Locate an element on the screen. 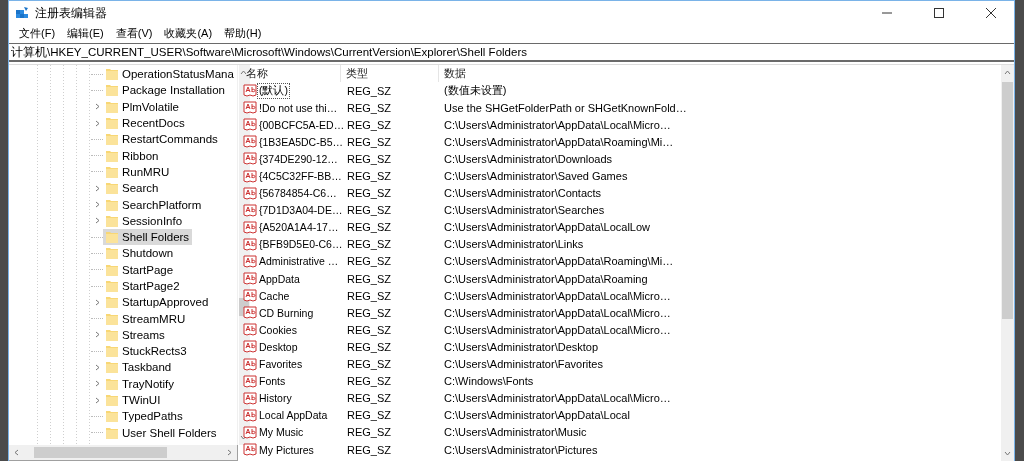  value-name: History is located at coordinates (275, 398).